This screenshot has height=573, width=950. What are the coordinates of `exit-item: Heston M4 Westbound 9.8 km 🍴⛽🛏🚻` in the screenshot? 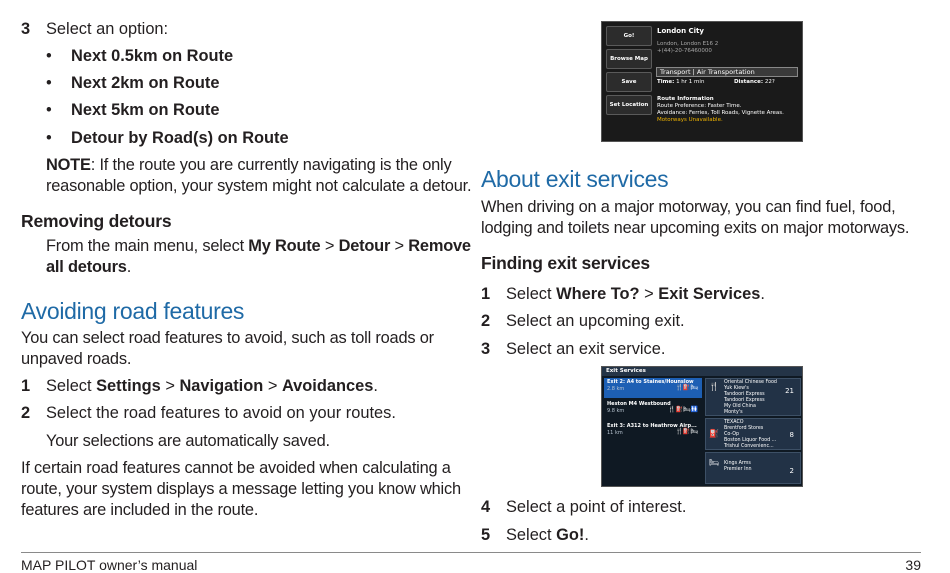 It's located at (653, 410).